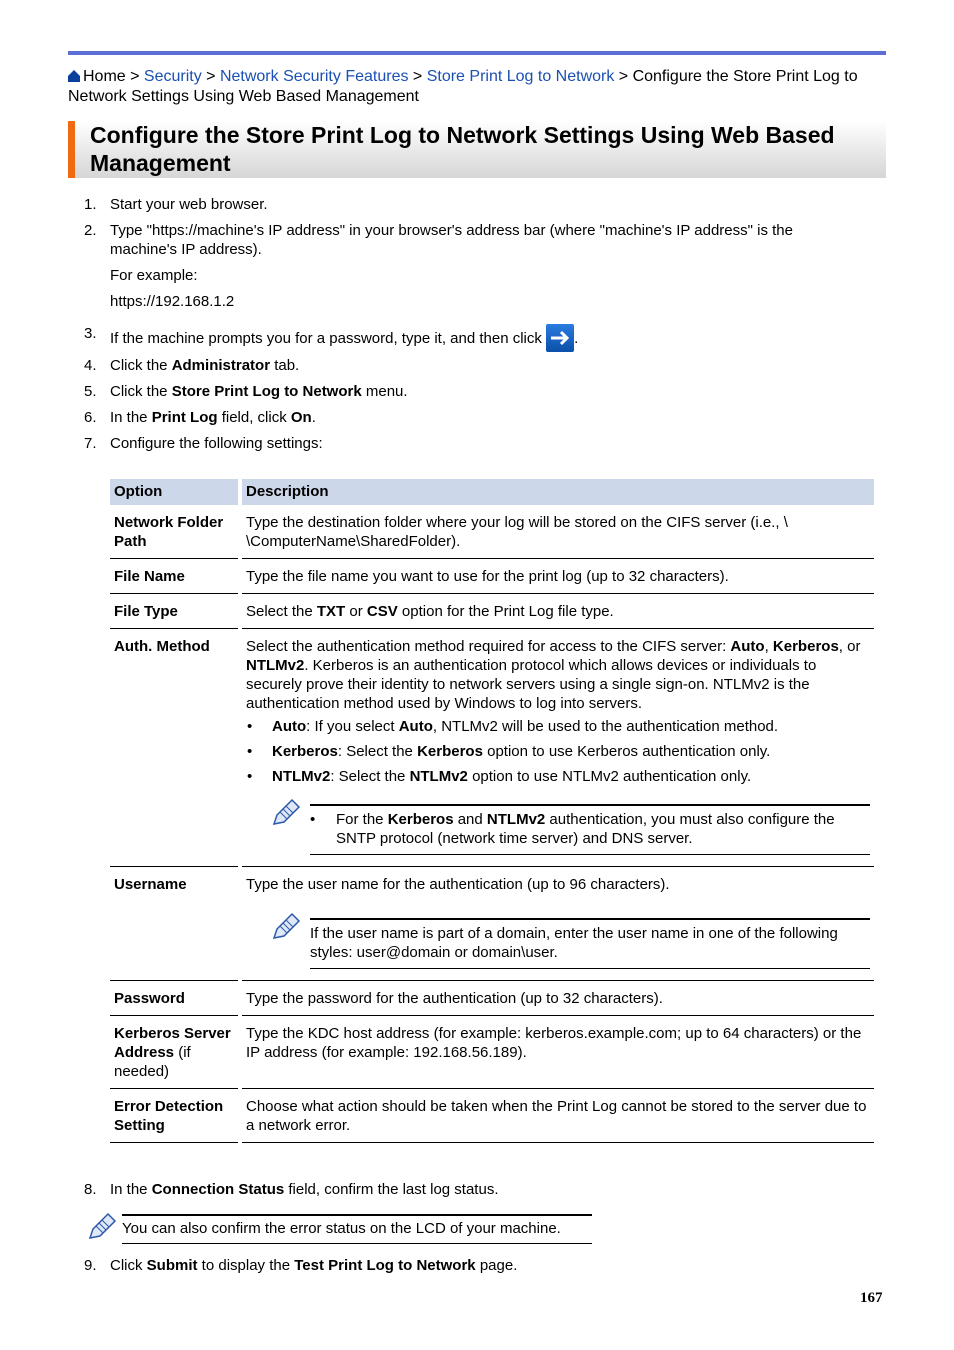 The image size is (954, 1350). I want to click on step-number: 3., so click(90, 333).